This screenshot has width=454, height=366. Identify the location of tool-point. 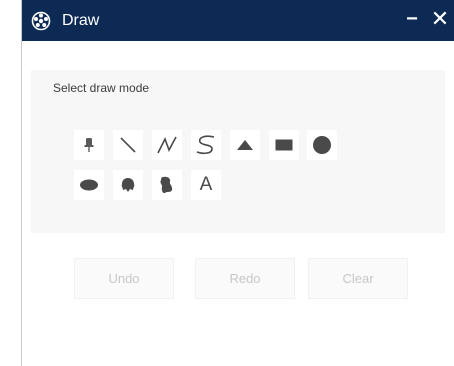
(89, 145).